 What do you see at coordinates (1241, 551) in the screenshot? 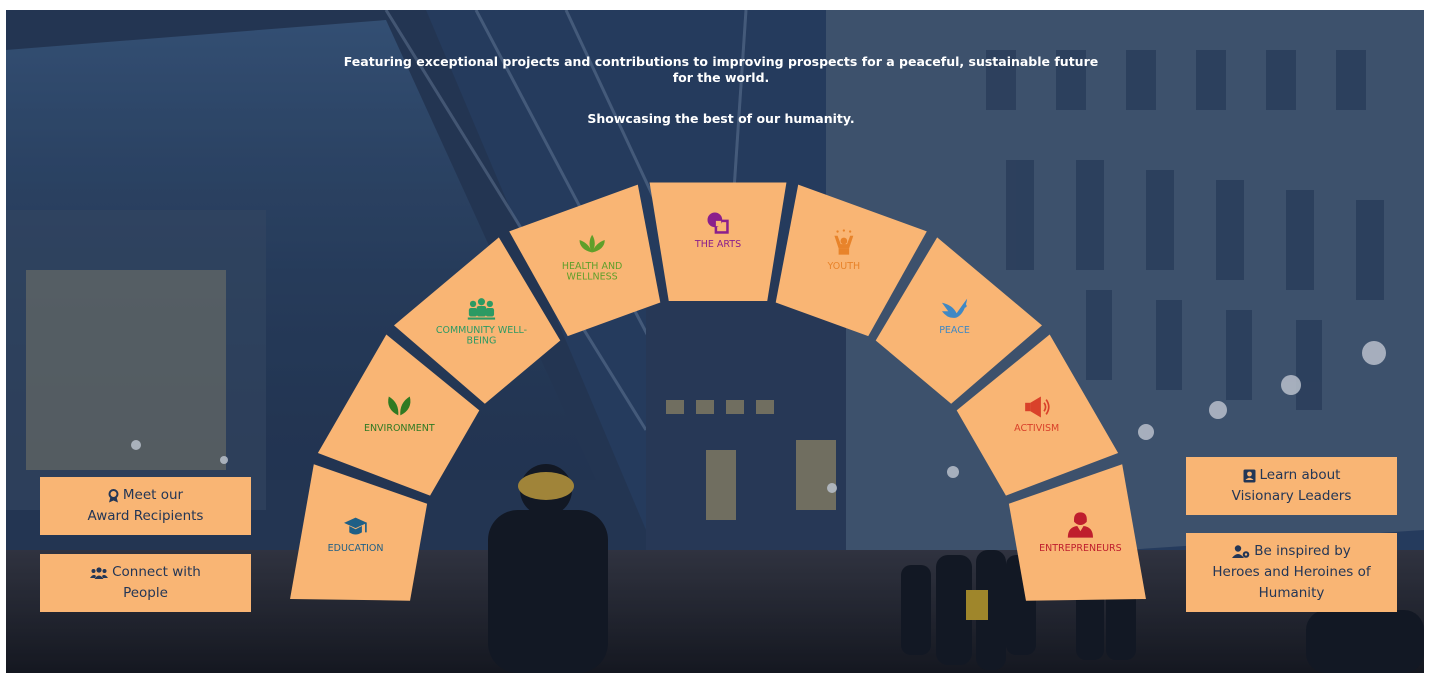
I see `user-tie-icon` at bounding box center [1241, 551].